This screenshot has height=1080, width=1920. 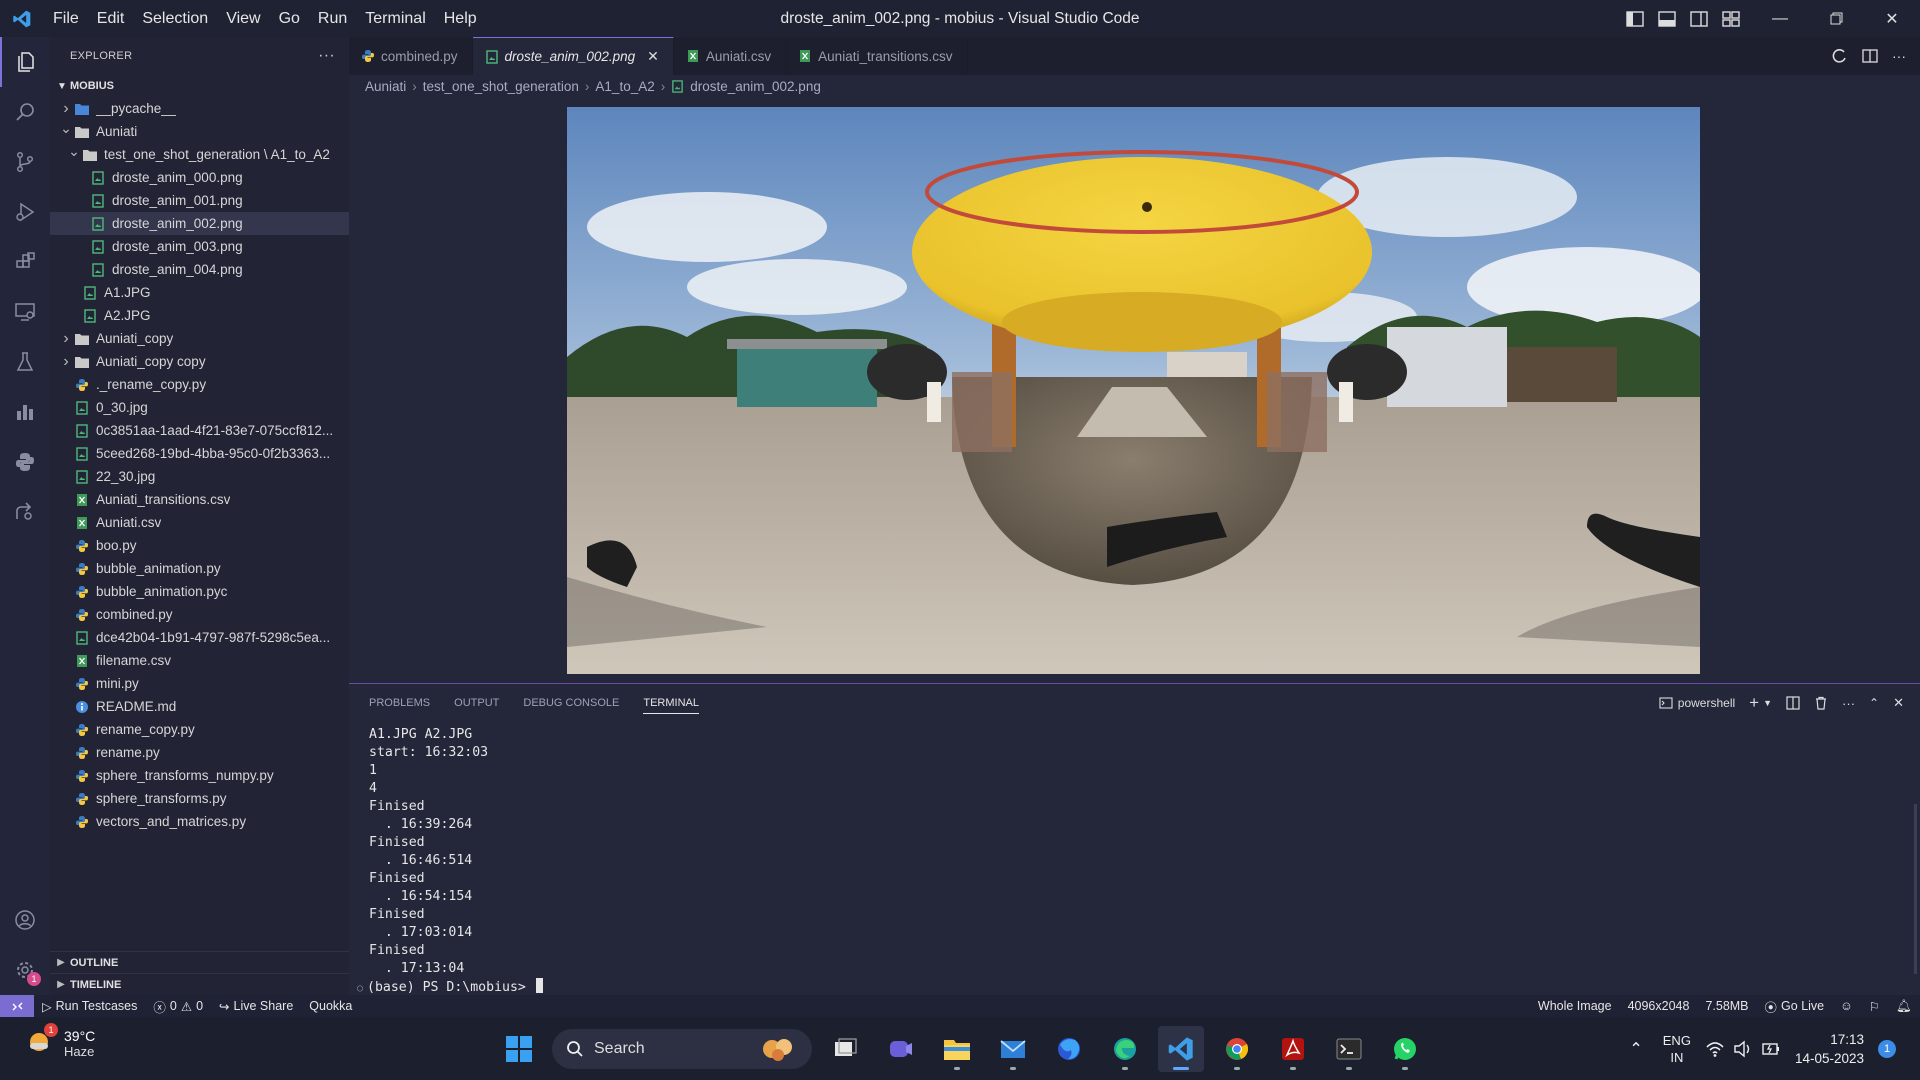 I want to click on tree-file: README.md, so click(x=199, y=706).